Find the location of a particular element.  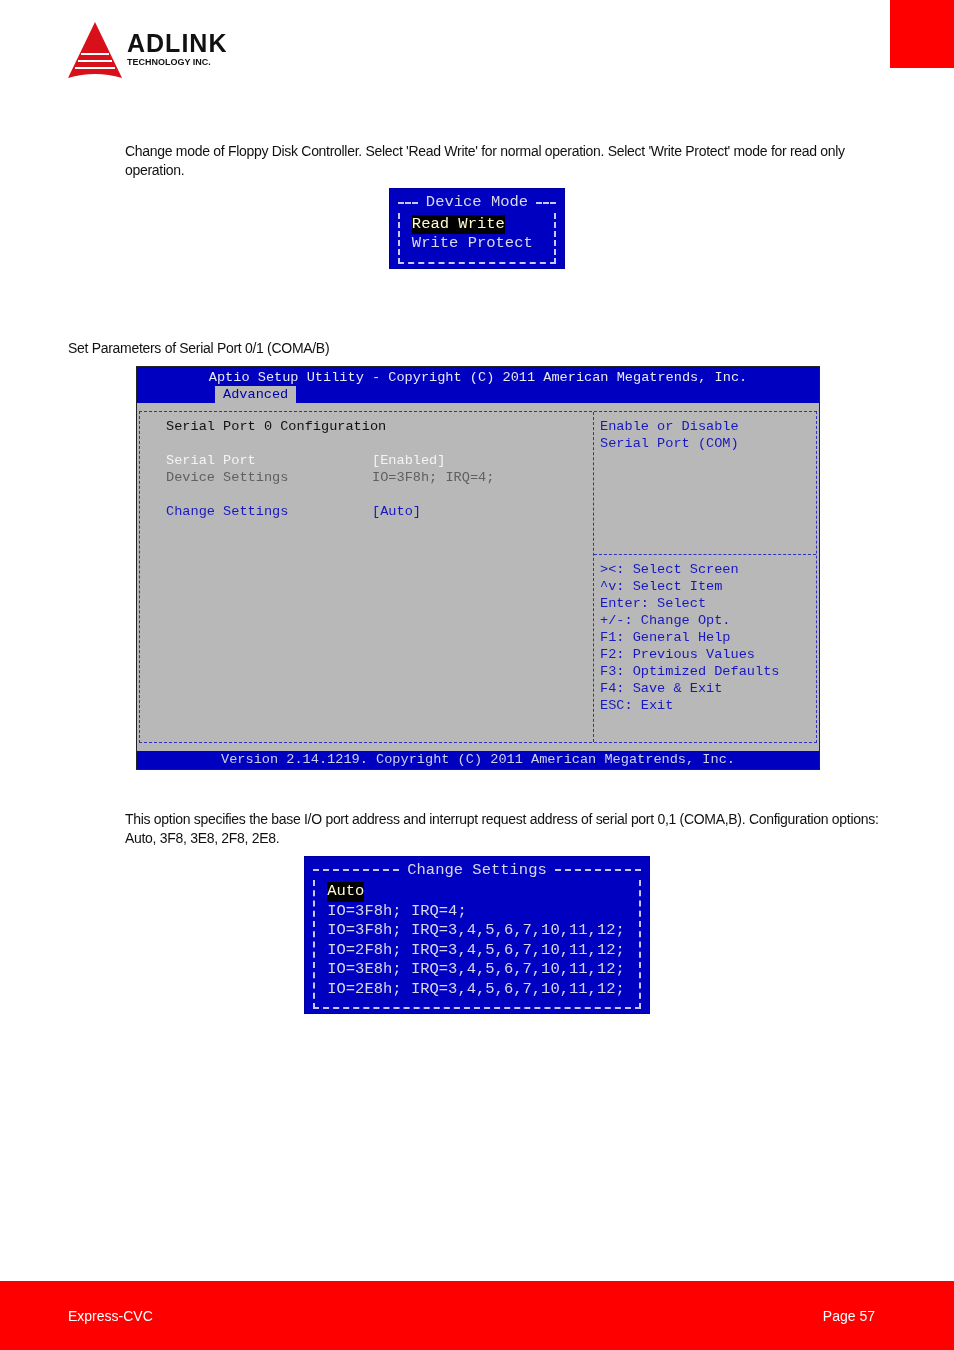

key-hint: +/-: Change Opt. is located at coordinates (665, 620).